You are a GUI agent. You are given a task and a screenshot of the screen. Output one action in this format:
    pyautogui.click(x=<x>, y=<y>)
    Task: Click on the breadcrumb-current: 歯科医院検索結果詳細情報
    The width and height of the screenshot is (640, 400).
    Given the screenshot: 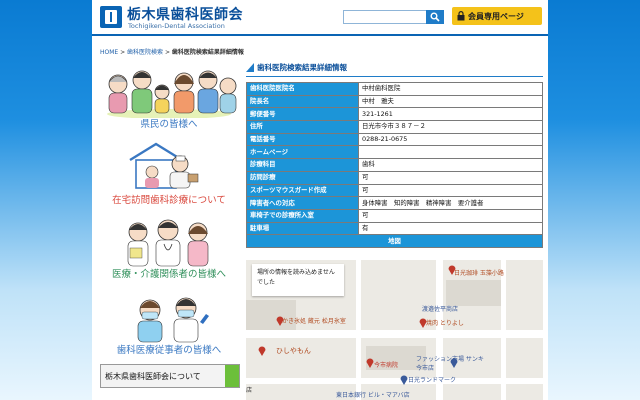 What is the action you would take?
    pyautogui.click(x=207, y=52)
    